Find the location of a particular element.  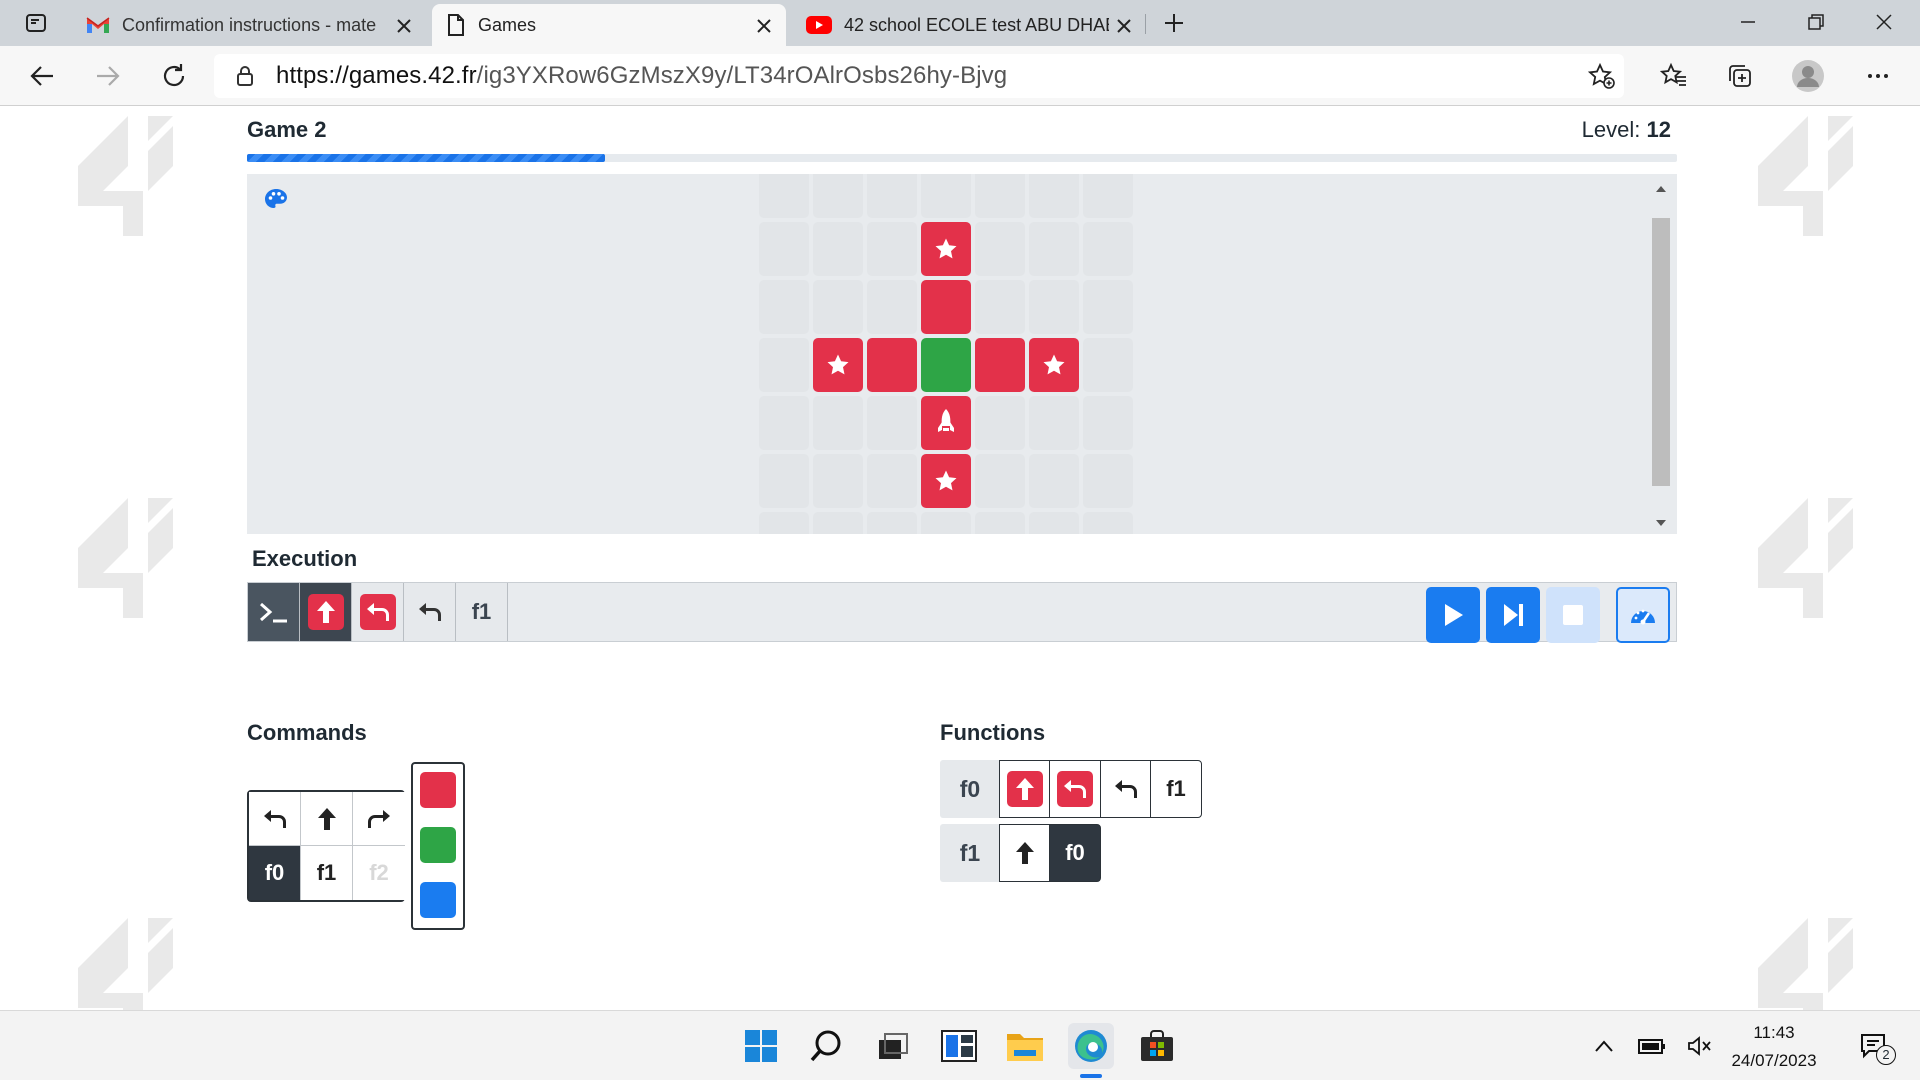

restore-icon is located at coordinates (1816, 22).